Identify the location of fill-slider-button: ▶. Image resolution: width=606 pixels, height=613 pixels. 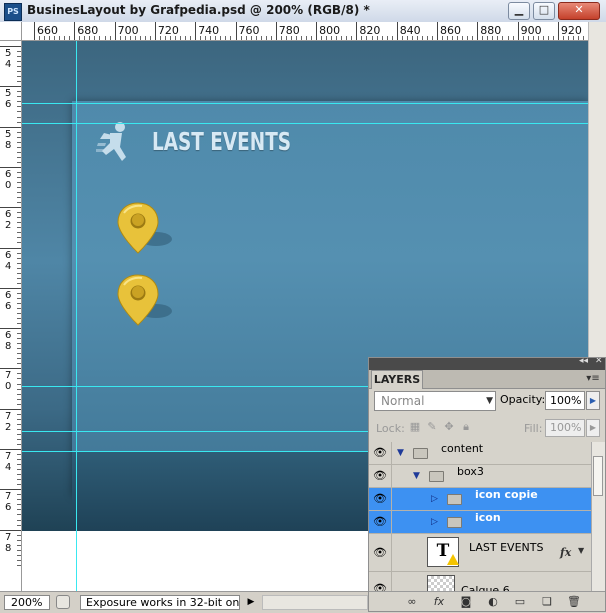
(593, 428).